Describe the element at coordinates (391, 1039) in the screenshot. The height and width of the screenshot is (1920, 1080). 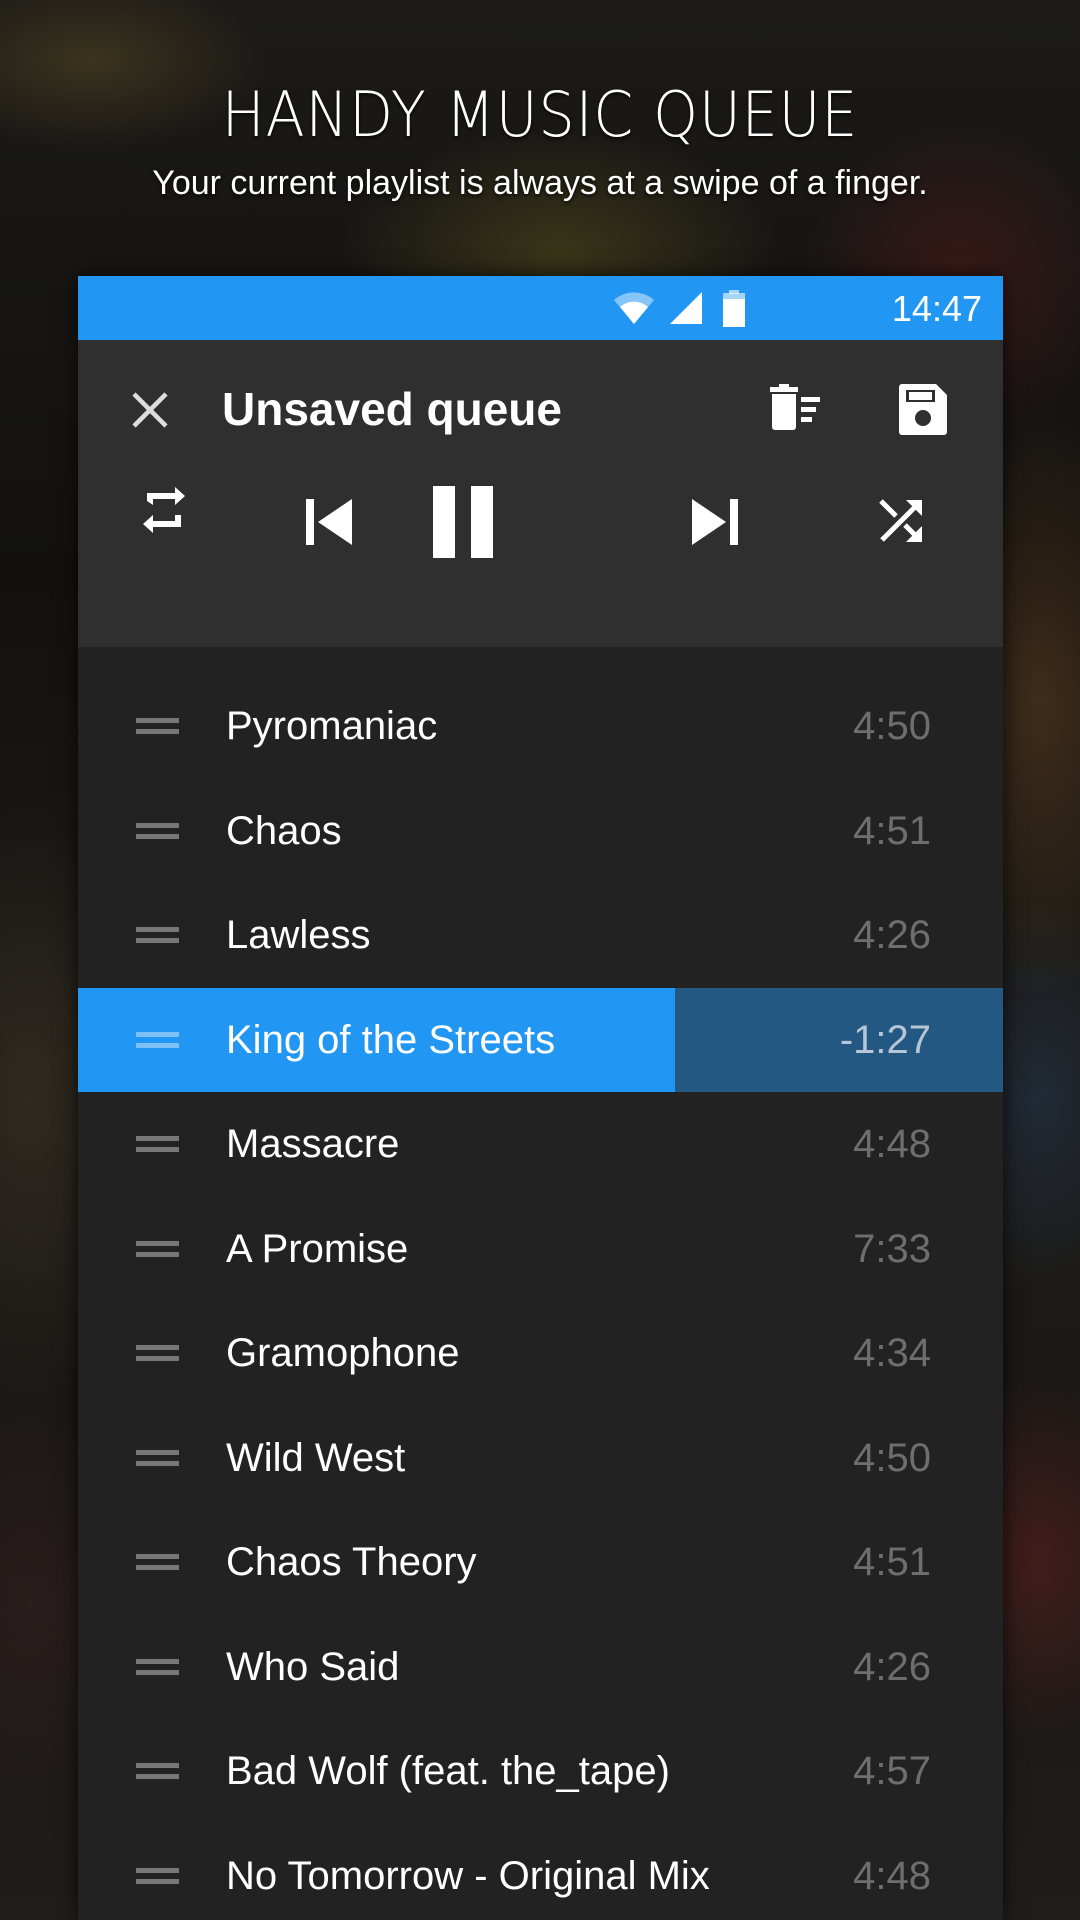
I see `track-title: King of the Streets` at that location.